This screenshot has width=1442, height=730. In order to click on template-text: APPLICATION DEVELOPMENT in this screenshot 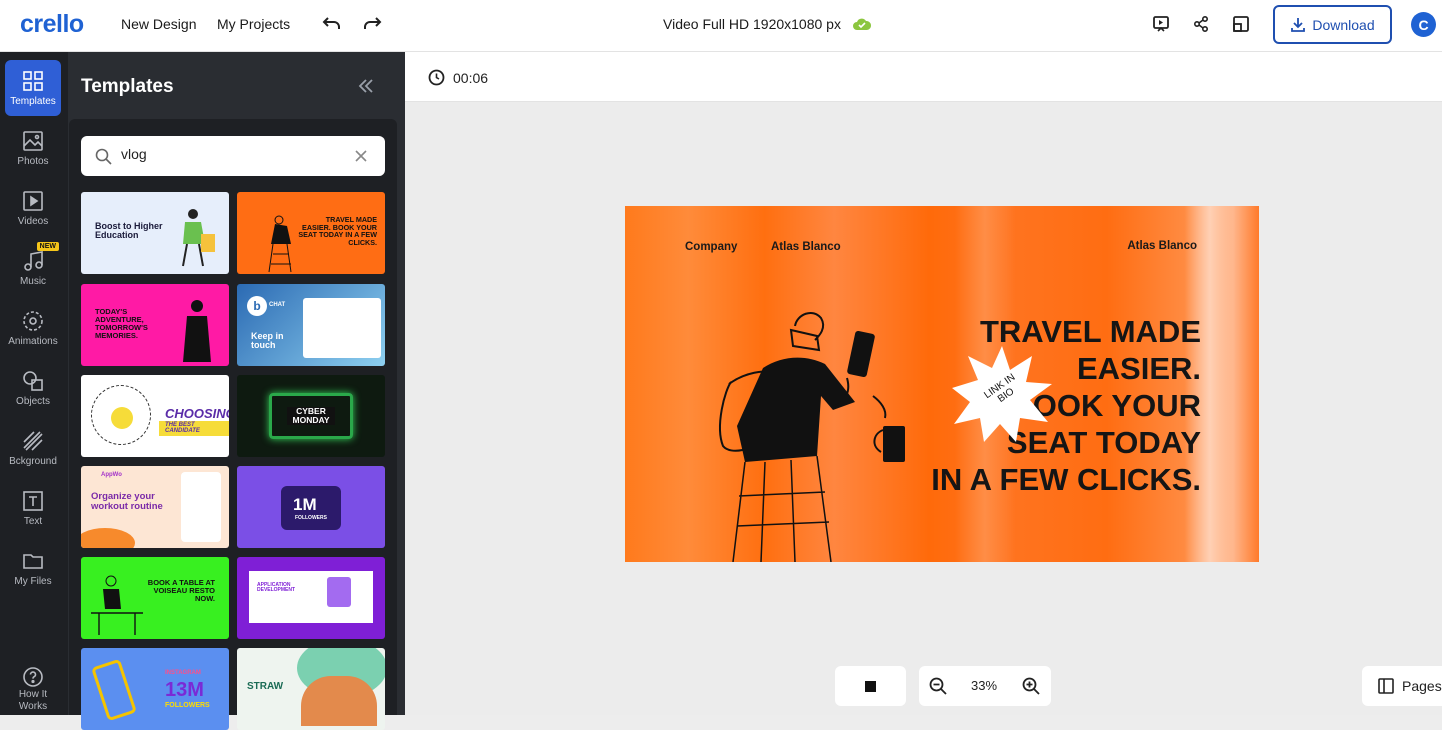, I will do `click(276, 588)`.